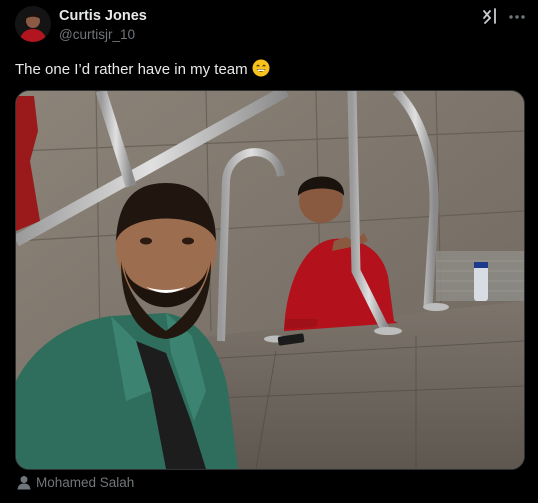 This screenshot has height=503, width=538. Describe the element at coordinates (491, 17) in the screenshot. I see `grok-icon` at that location.